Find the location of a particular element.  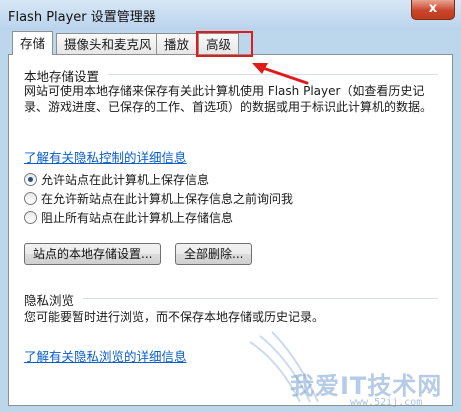

watermark-url: www.52ij.com is located at coordinates (386, 402).